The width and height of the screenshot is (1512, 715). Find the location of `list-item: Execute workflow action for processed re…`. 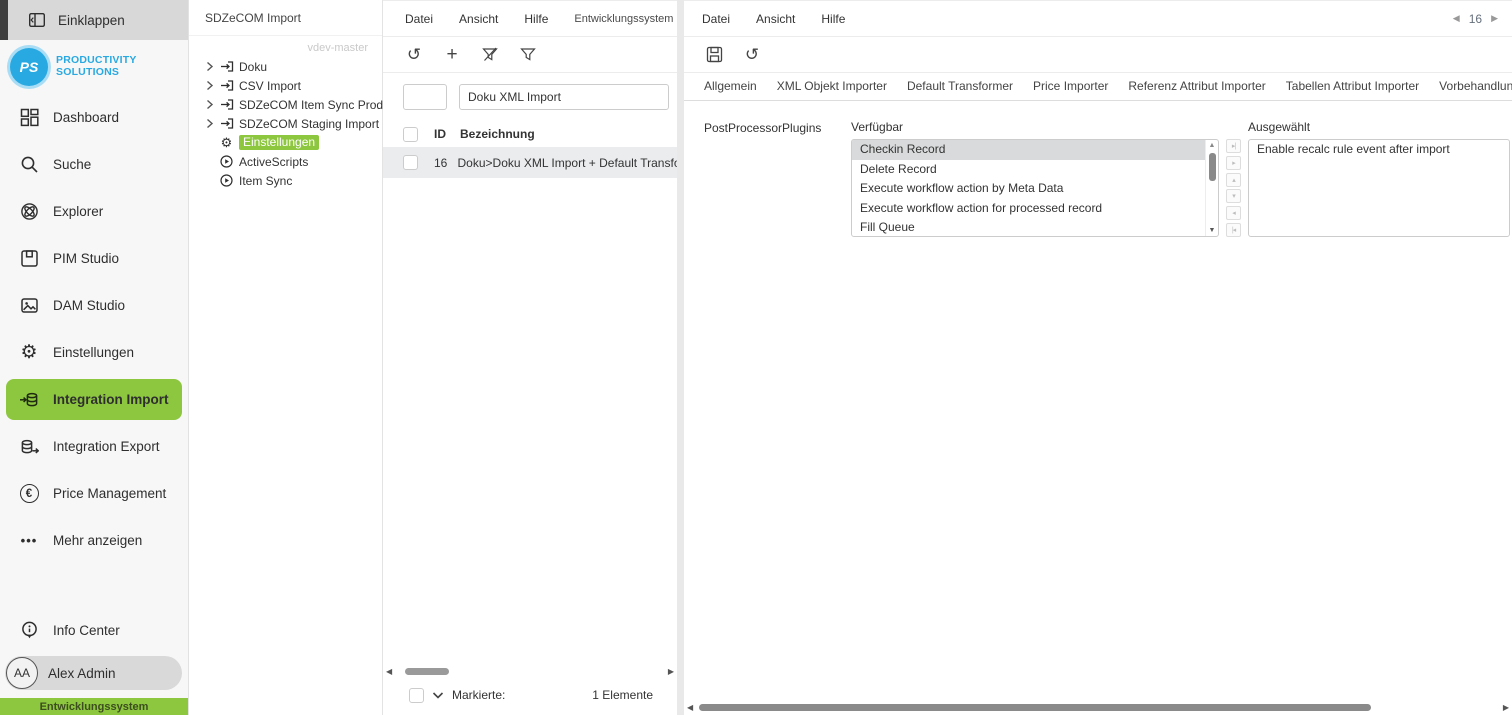

list-item: Execute workflow action for processed re… is located at coordinates (1028, 209).